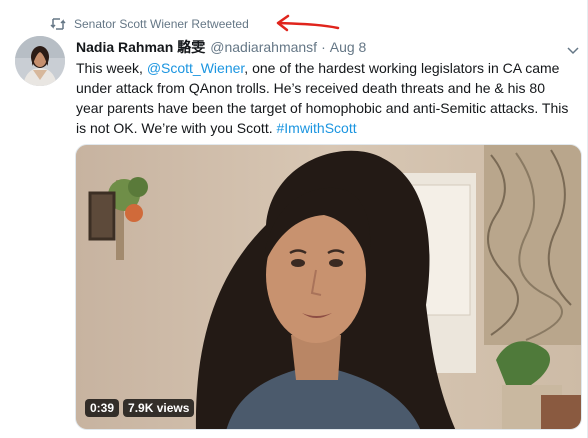 The width and height of the screenshot is (588, 438). Describe the element at coordinates (348, 47) in the screenshot. I see `tweet-timestamp: Aug 8` at that location.